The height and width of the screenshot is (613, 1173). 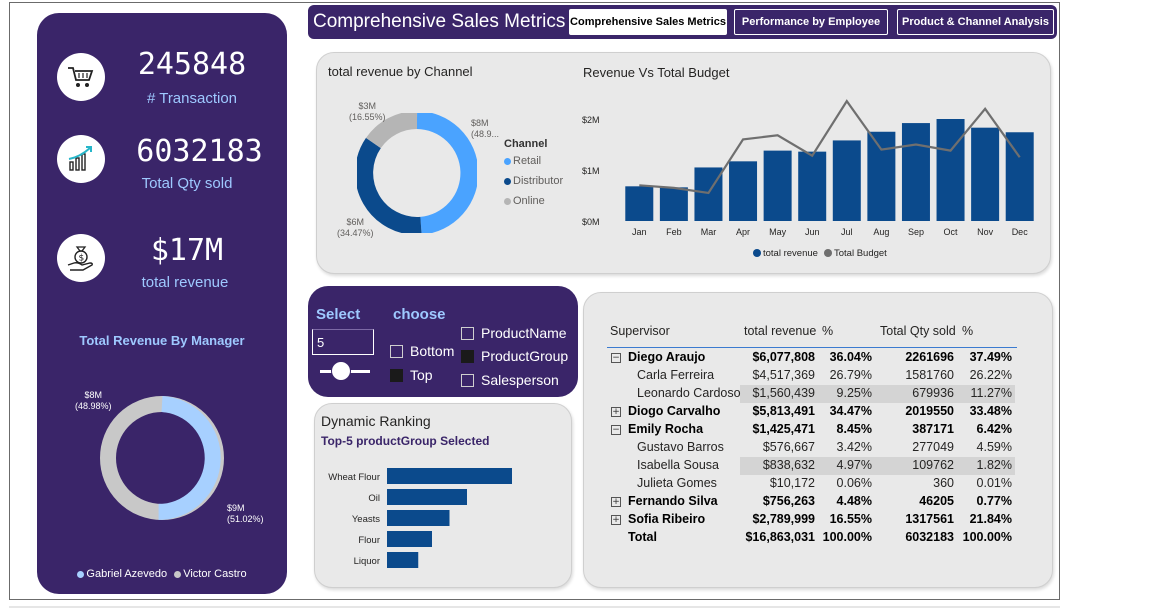 I want to click on table-cell-name: Sofia Ribeiro, so click(x=667, y=519).